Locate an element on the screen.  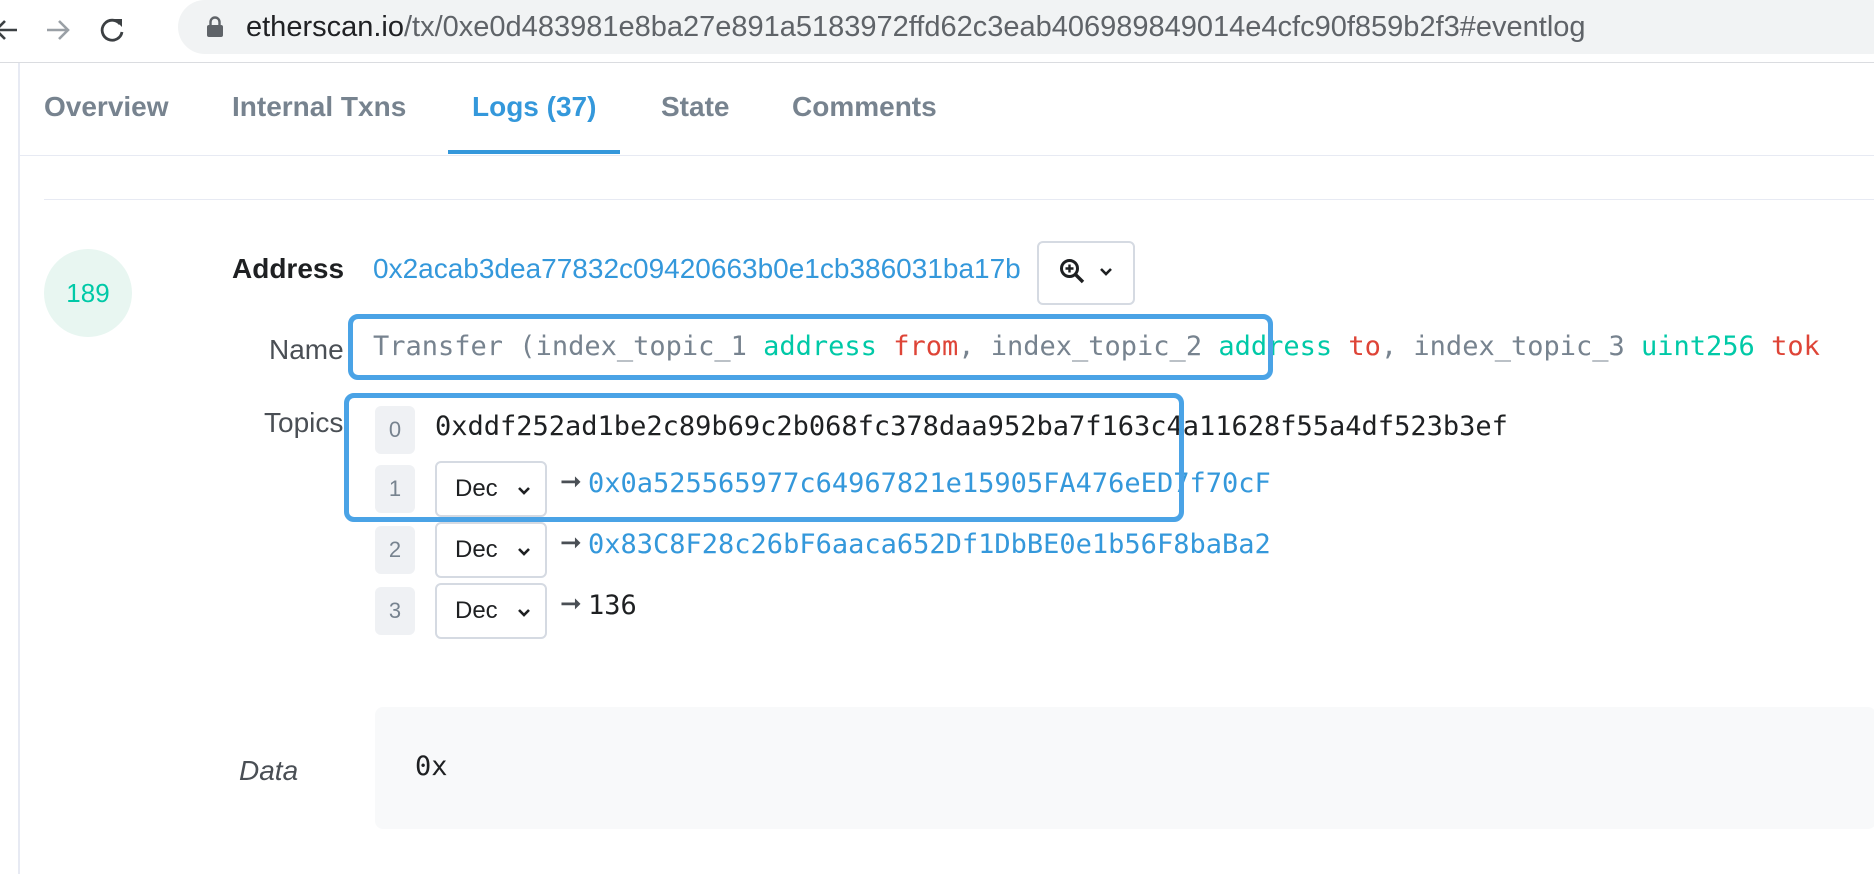
topic-index: 2 is located at coordinates (395, 550).